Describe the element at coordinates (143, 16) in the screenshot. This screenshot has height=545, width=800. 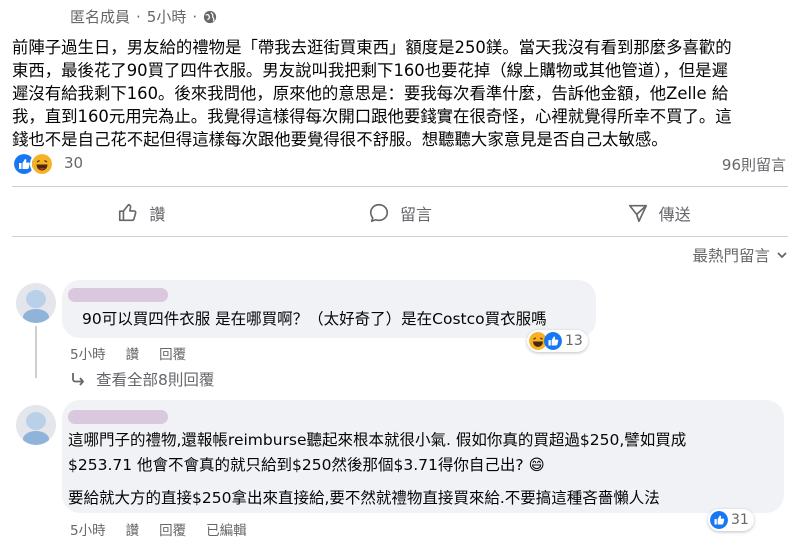
I see `post-meta: 匿名成員 · 5小時 ·` at that location.